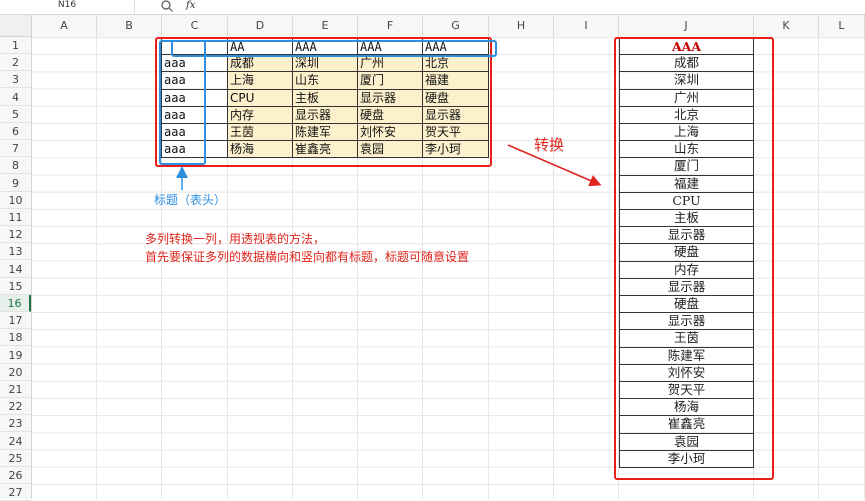 This screenshot has height=501, width=865. What do you see at coordinates (15, 235) in the screenshot?
I see `row-header-12: 12` at bounding box center [15, 235].